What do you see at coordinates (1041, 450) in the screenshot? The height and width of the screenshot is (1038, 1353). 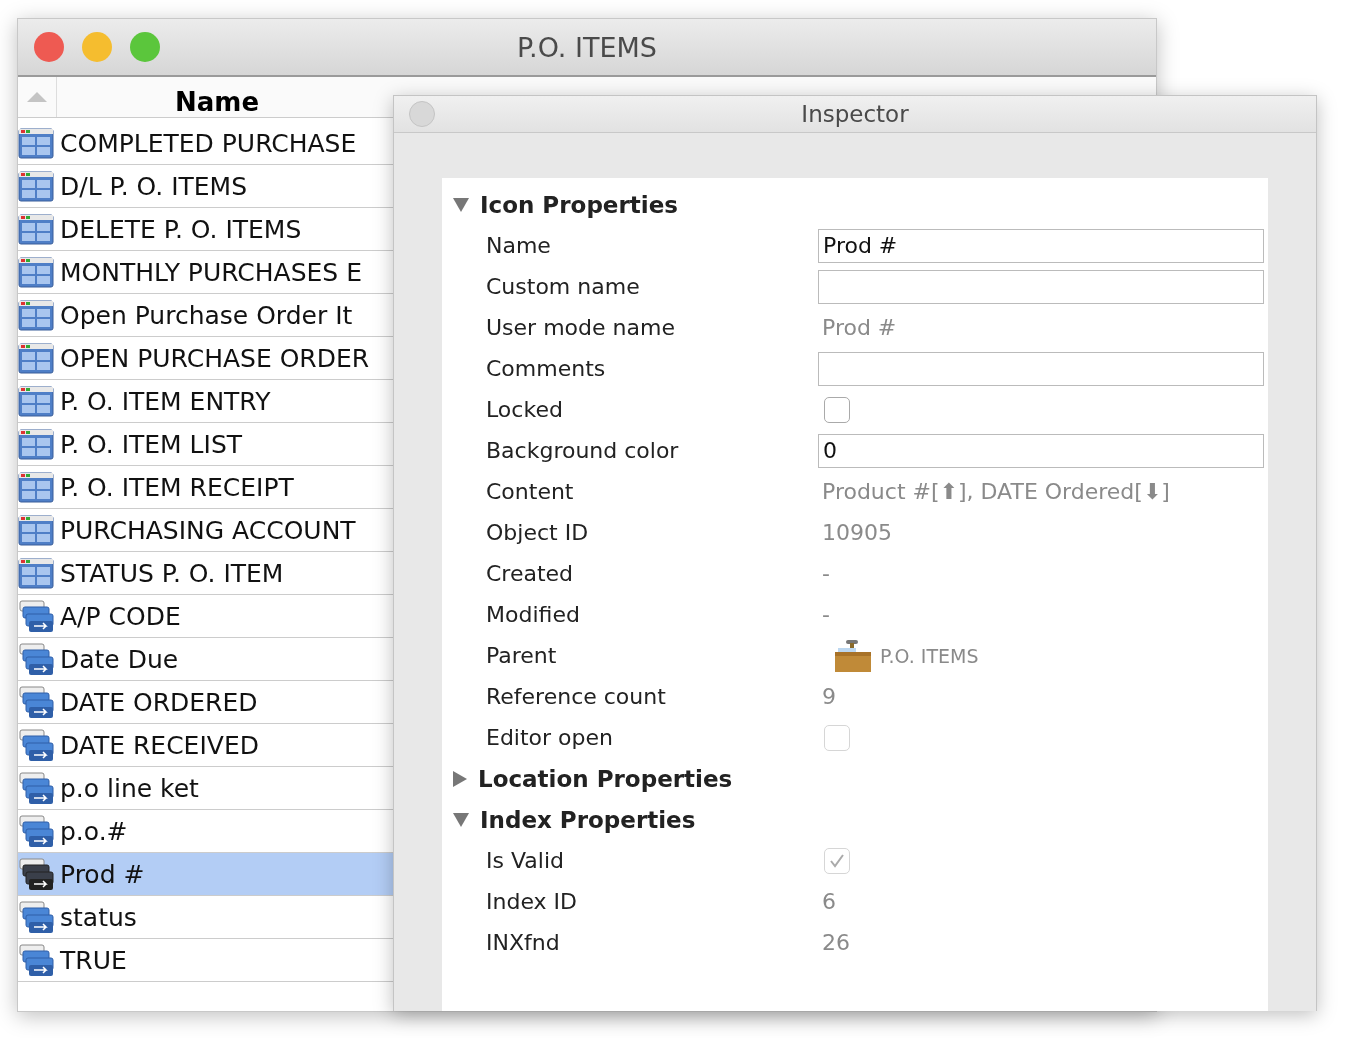 I see `text-field: 0` at bounding box center [1041, 450].